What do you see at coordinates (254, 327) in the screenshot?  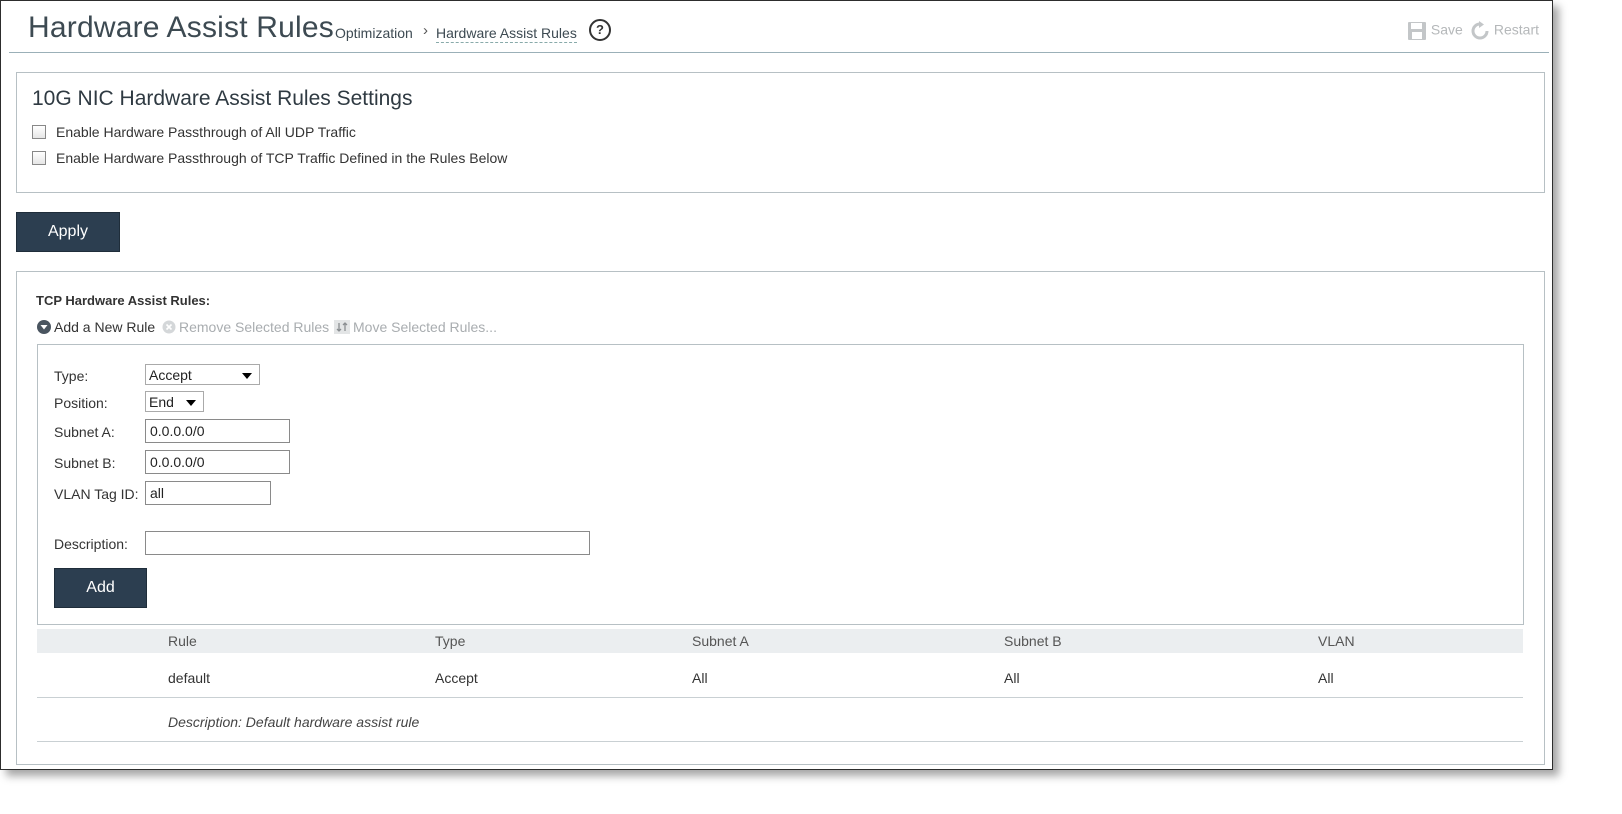 I see `remove-rules-label: Remove Selected Rules` at bounding box center [254, 327].